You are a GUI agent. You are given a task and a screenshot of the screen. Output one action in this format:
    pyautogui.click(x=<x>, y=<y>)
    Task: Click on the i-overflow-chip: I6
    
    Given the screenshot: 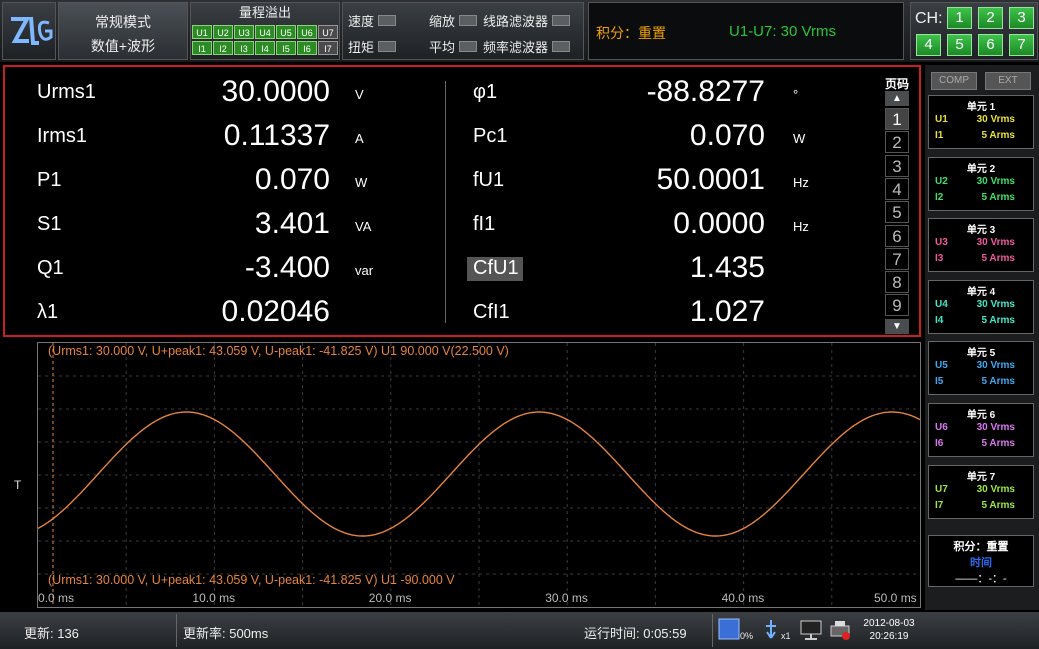 What is the action you would take?
    pyautogui.click(x=307, y=48)
    